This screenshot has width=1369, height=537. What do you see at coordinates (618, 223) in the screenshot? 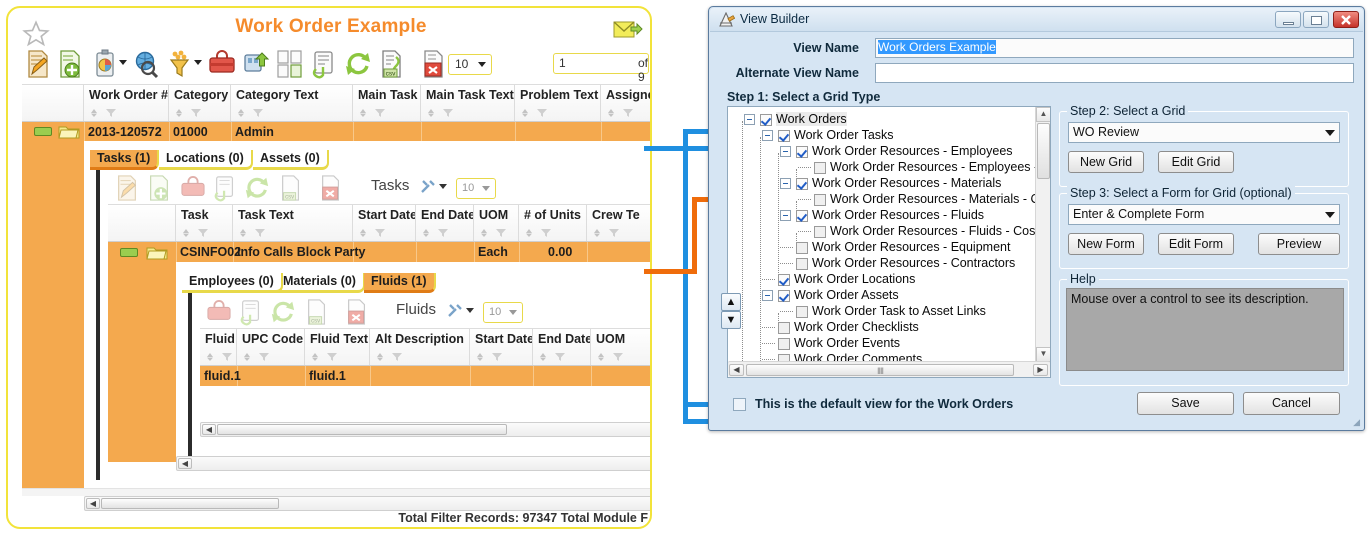
I see `tasks-header-crew: Crew Te` at bounding box center [618, 223].